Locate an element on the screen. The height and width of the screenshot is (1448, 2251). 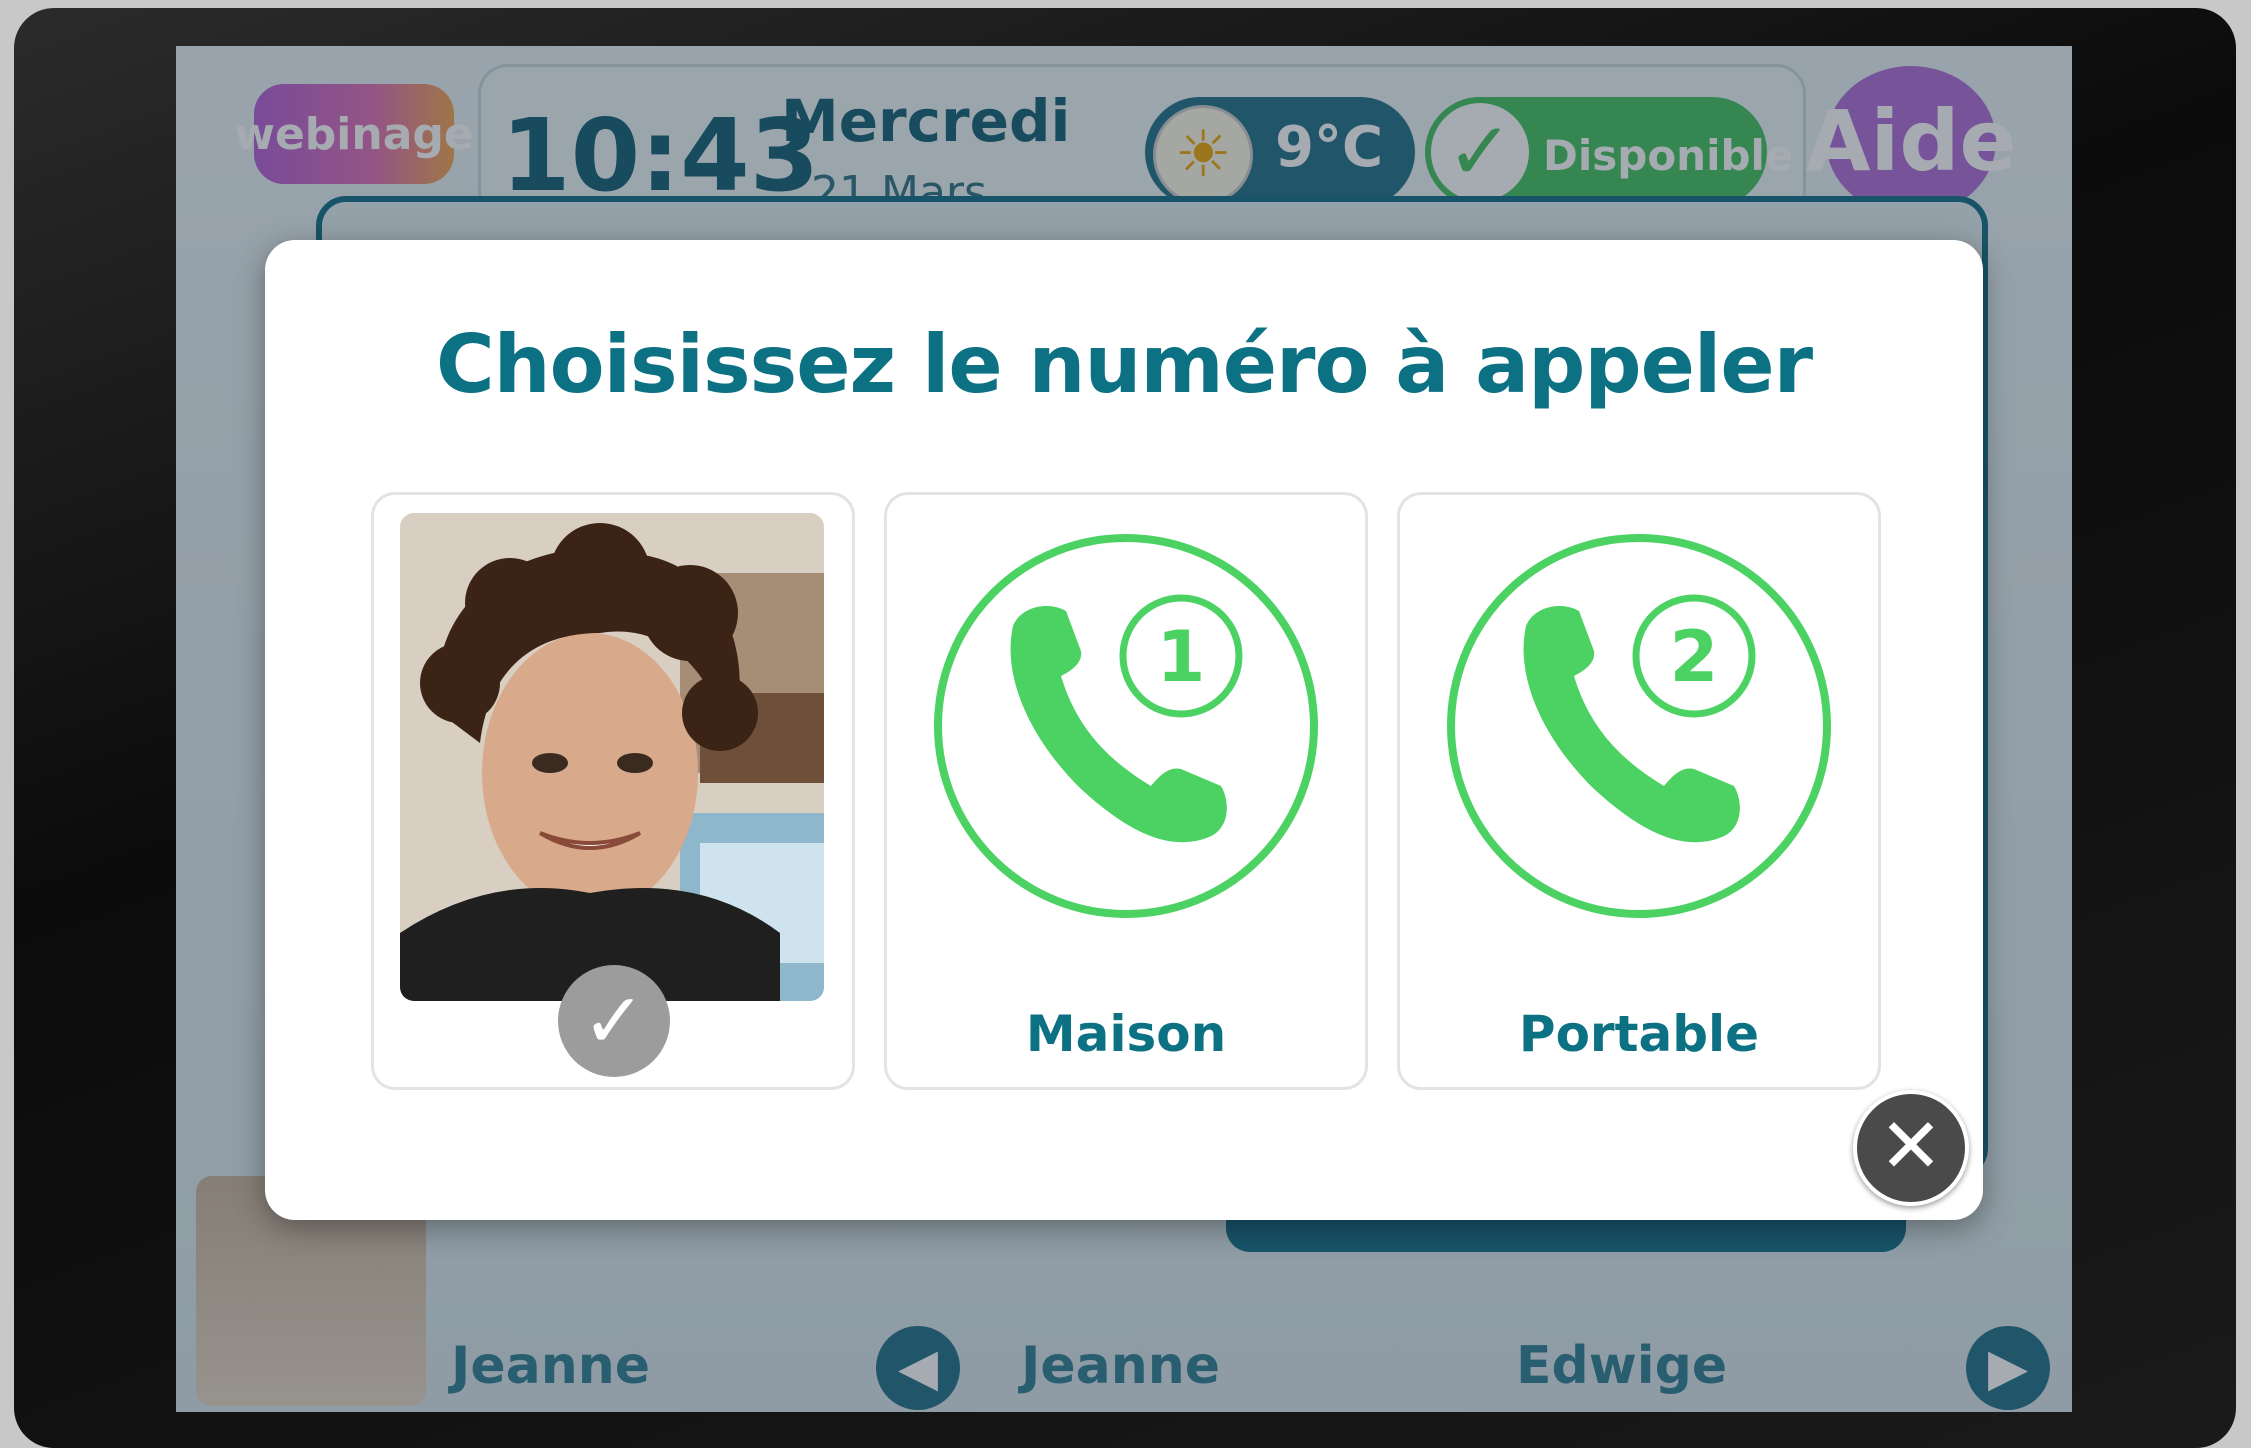
phone-icon: 2 is located at coordinates (1639, 726).